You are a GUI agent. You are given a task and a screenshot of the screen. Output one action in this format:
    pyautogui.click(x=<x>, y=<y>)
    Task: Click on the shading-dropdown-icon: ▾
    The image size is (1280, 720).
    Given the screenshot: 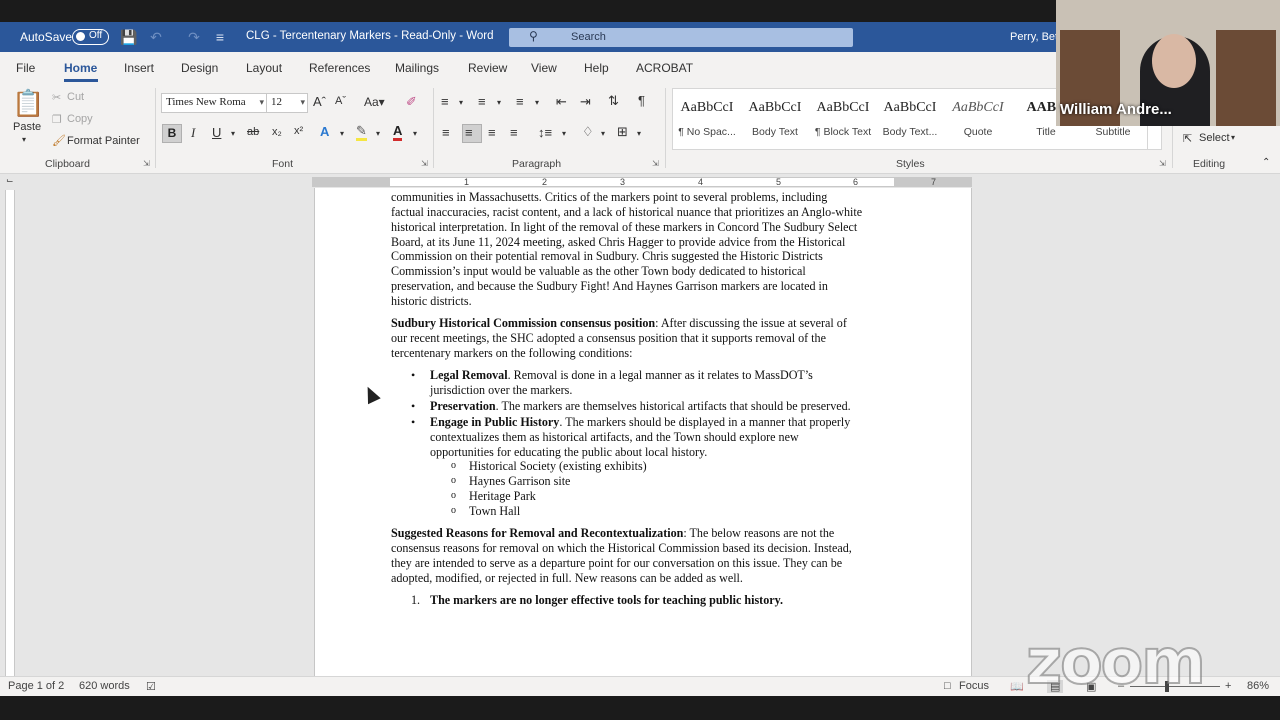 What is the action you would take?
    pyautogui.click(x=603, y=133)
    